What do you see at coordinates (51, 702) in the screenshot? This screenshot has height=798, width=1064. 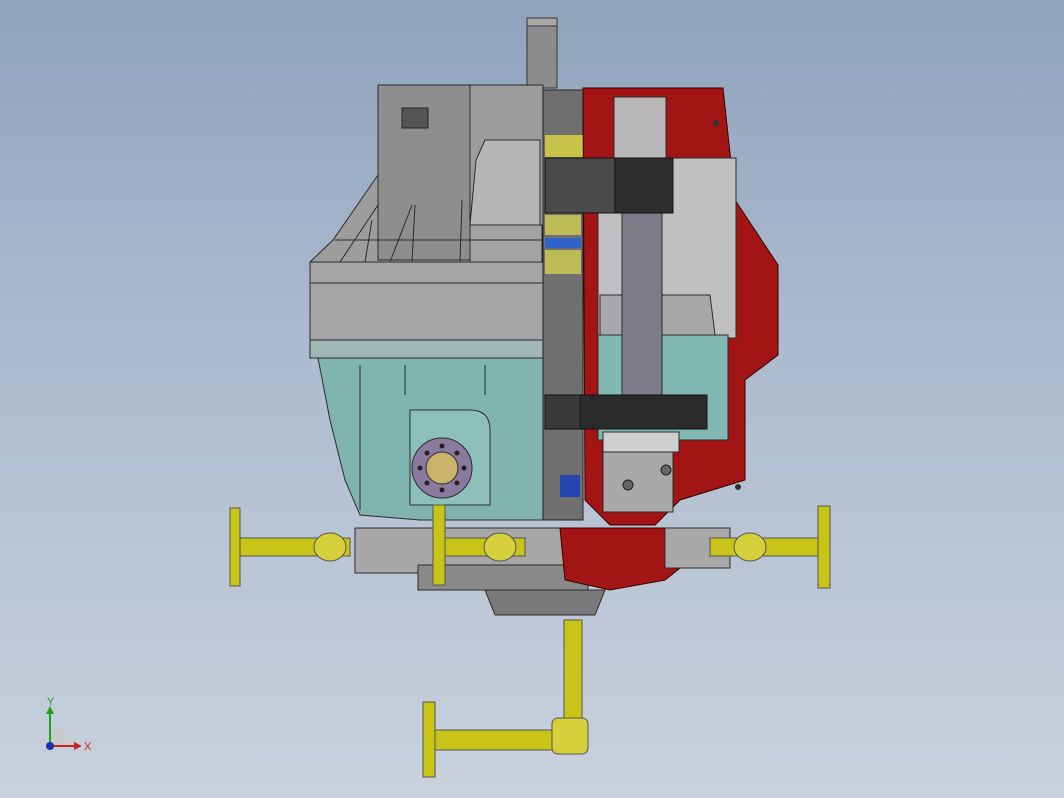 I see `y-axis-label: Y` at bounding box center [51, 702].